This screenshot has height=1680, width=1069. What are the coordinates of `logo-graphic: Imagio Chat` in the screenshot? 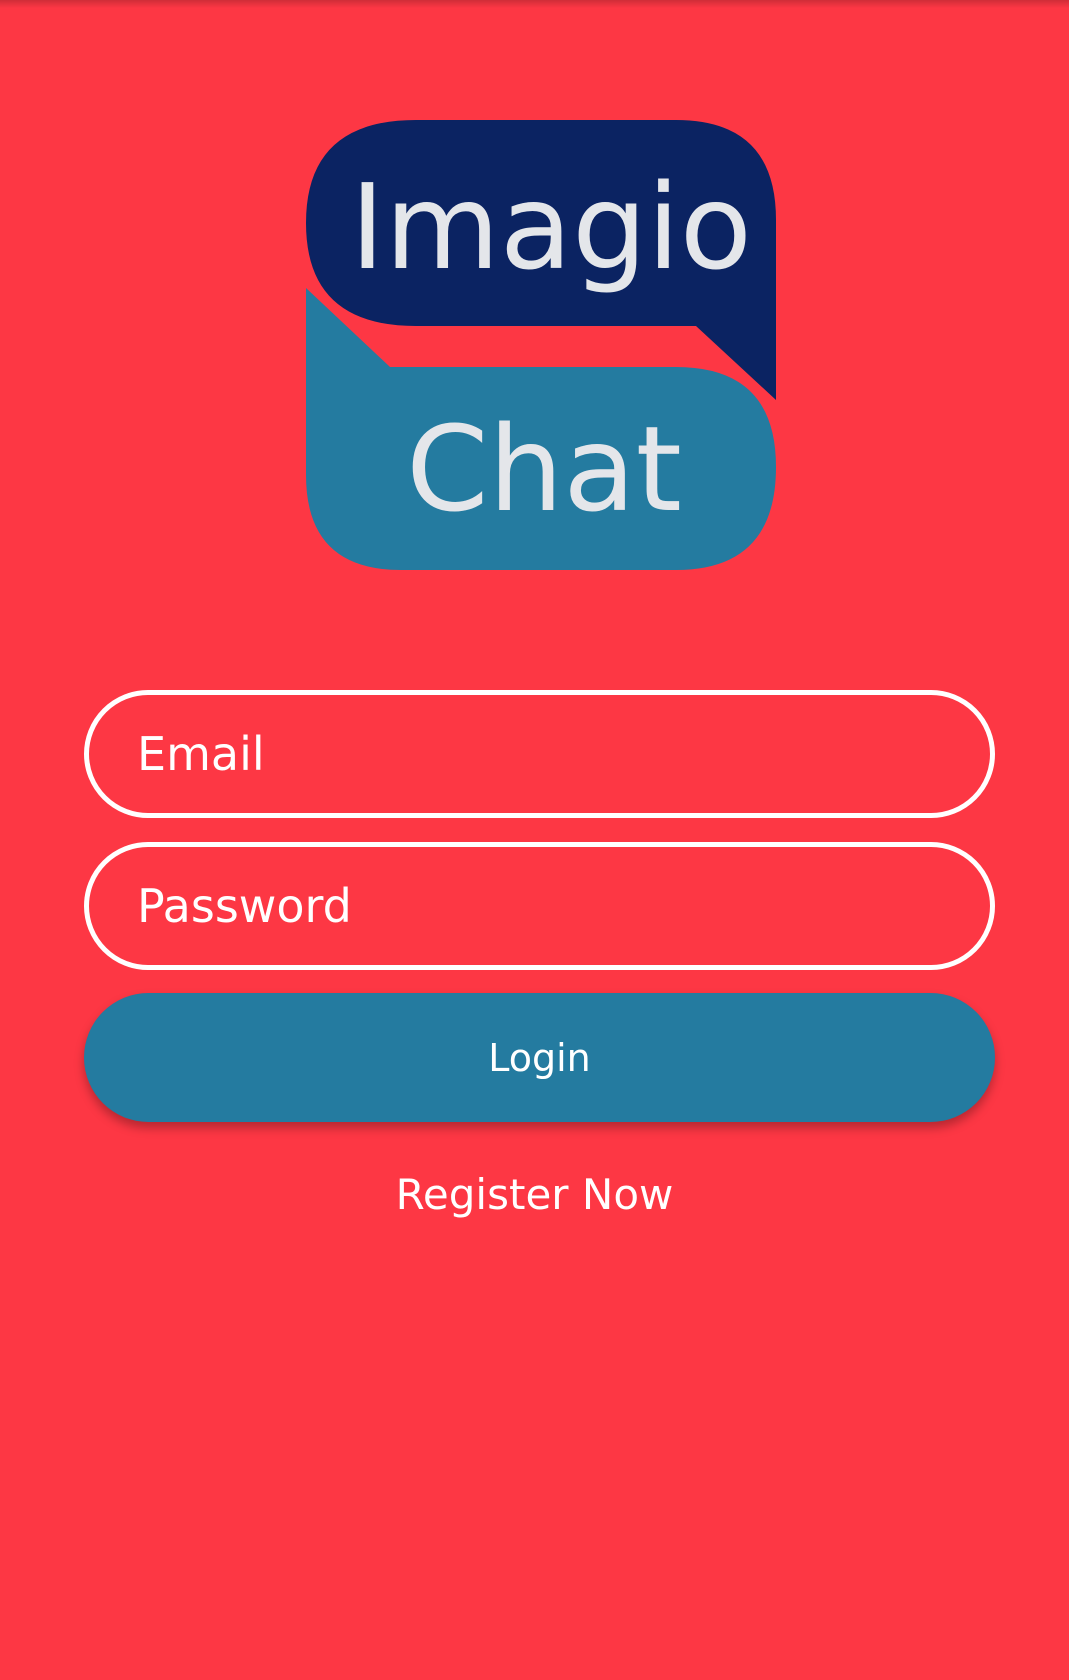 It's located at (541, 345).